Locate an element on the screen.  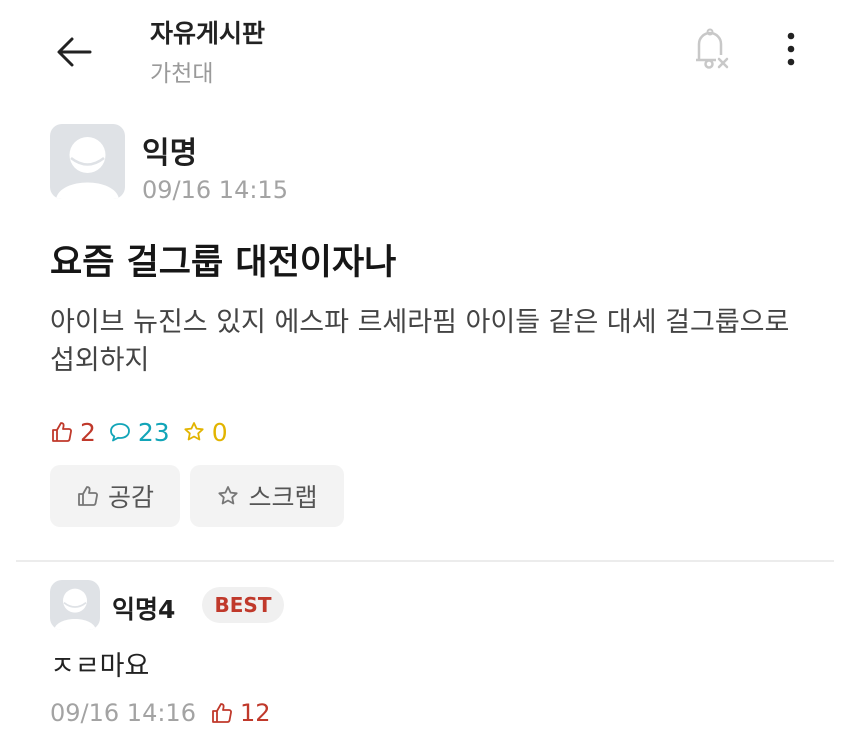
notification-toggle is located at coordinates (710, 50).